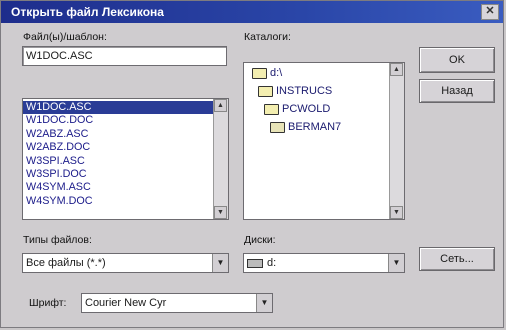  What do you see at coordinates (324, 263) in the screenshot?
I see `drives-select: d: ▼` at bounding box center [324, 263].